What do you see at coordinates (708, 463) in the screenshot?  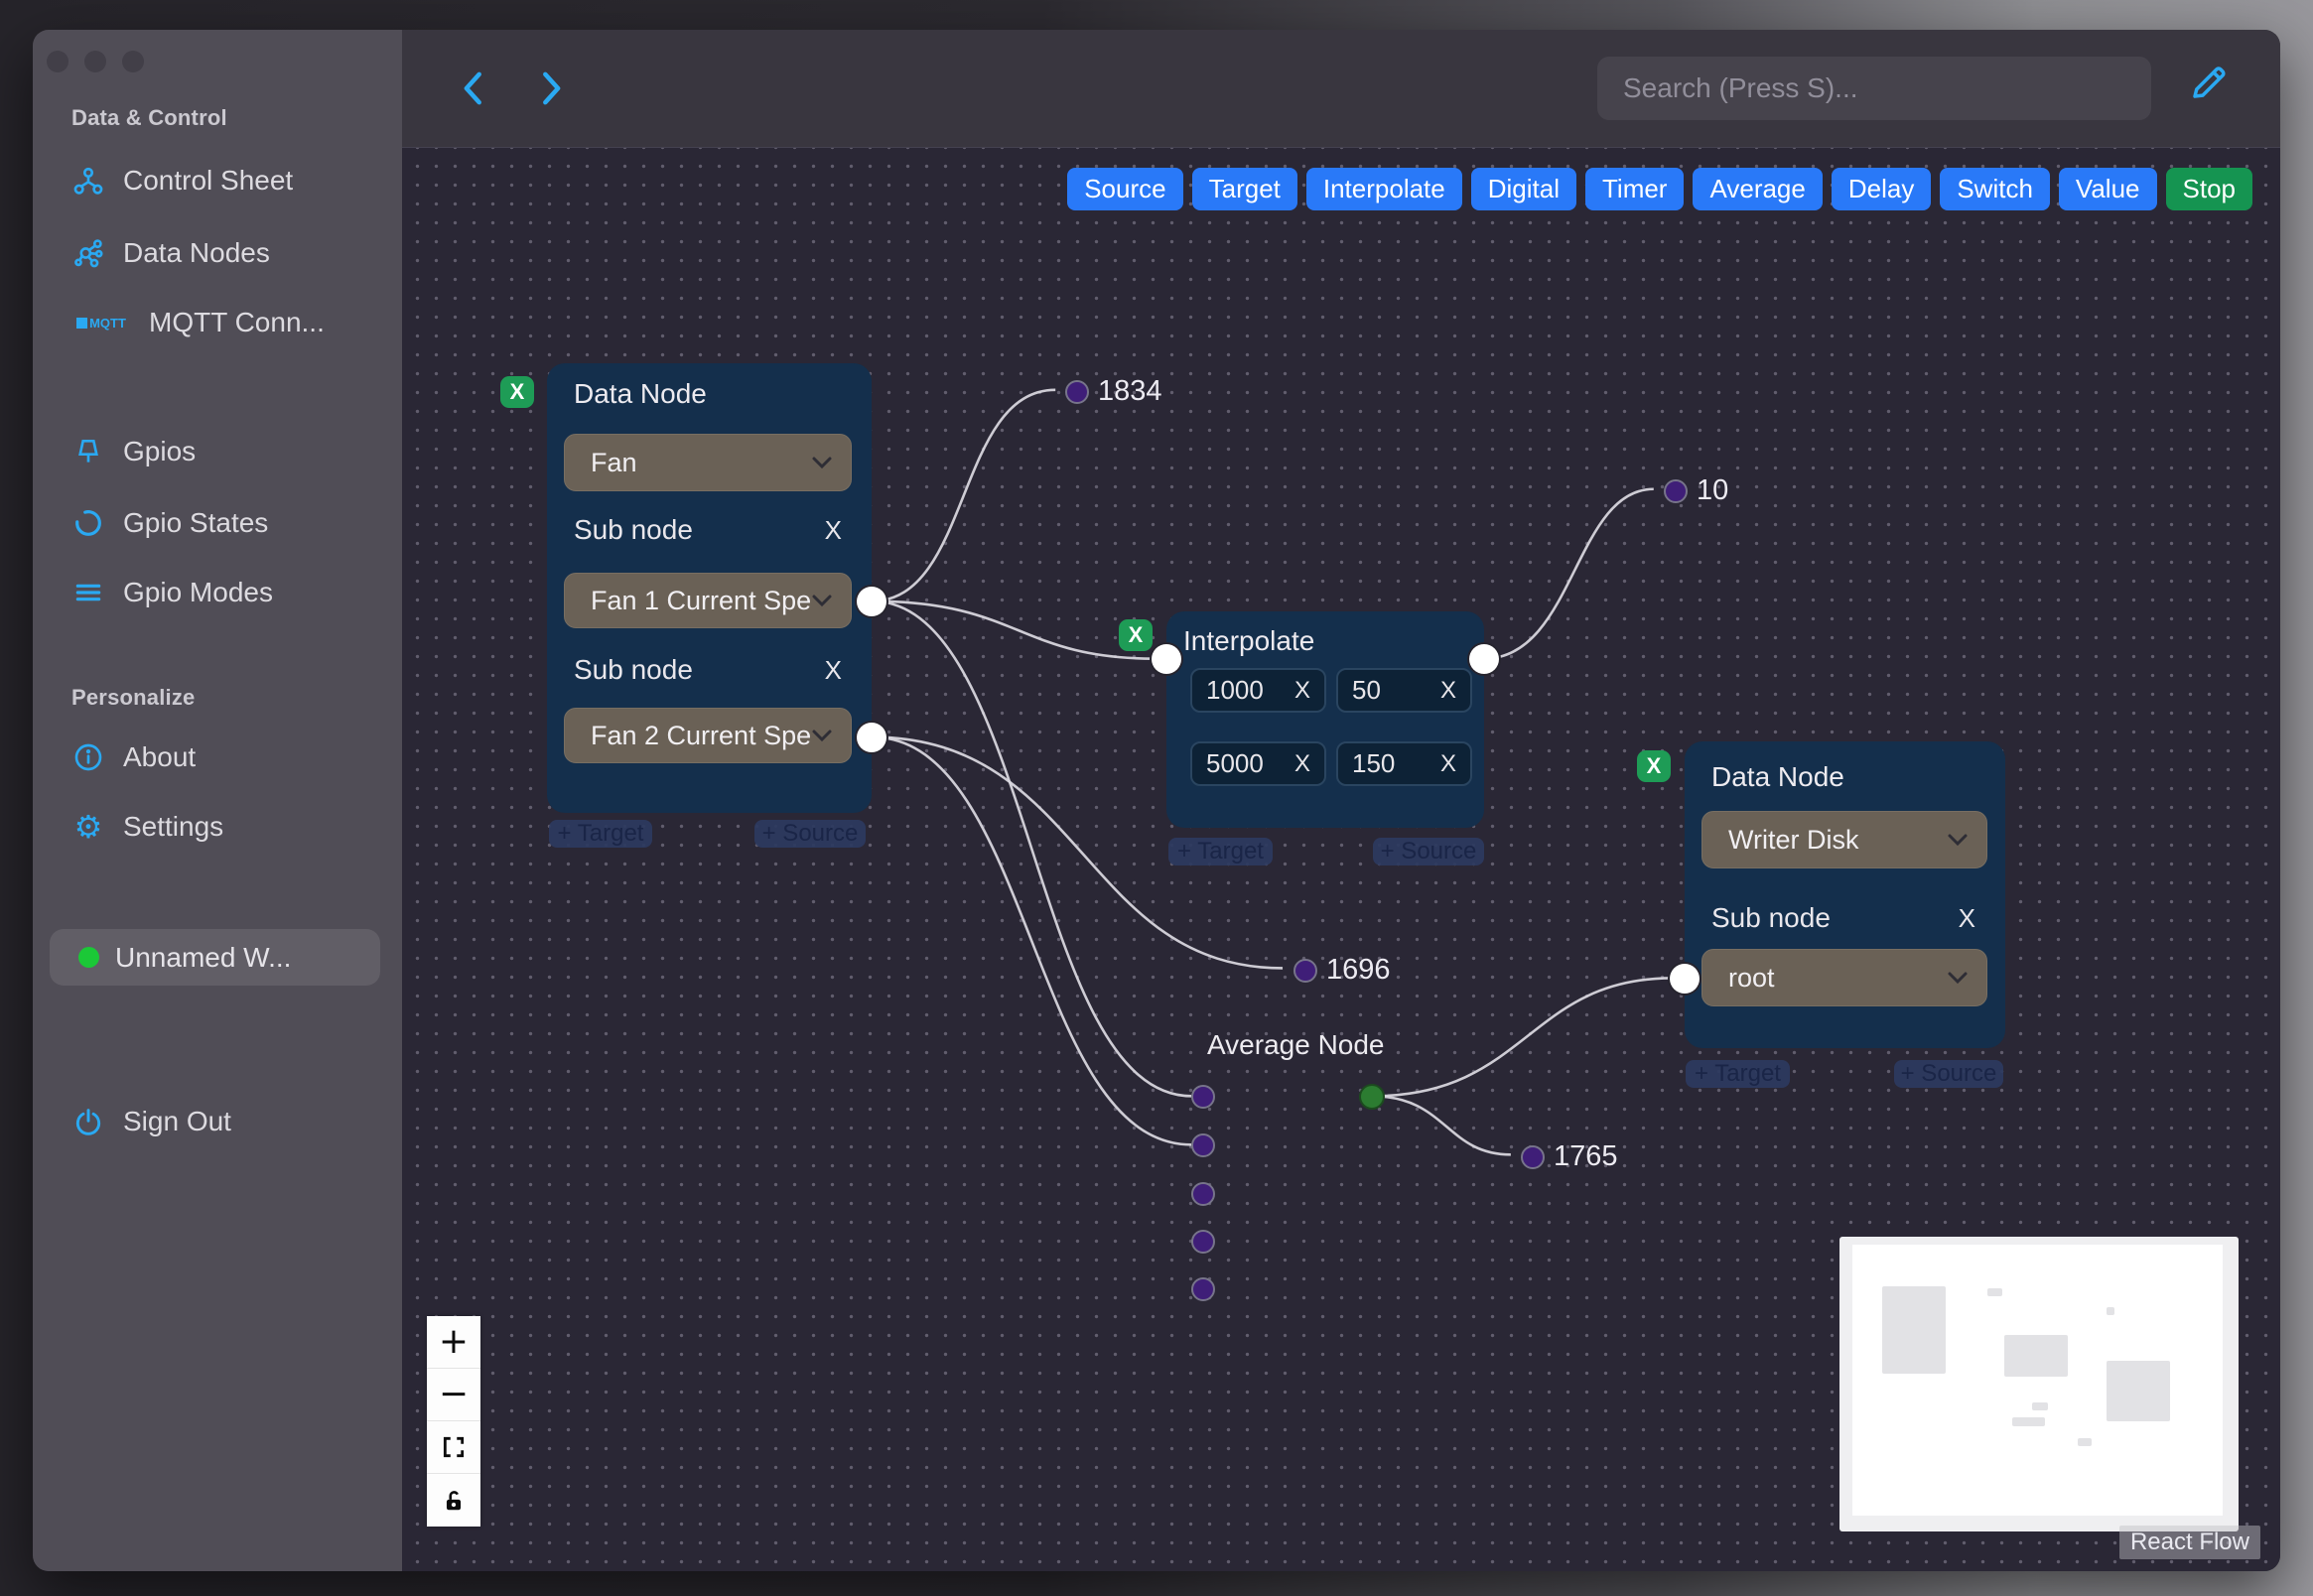 I see `fan-device-select: Fan` at bounding box center [708, 463].